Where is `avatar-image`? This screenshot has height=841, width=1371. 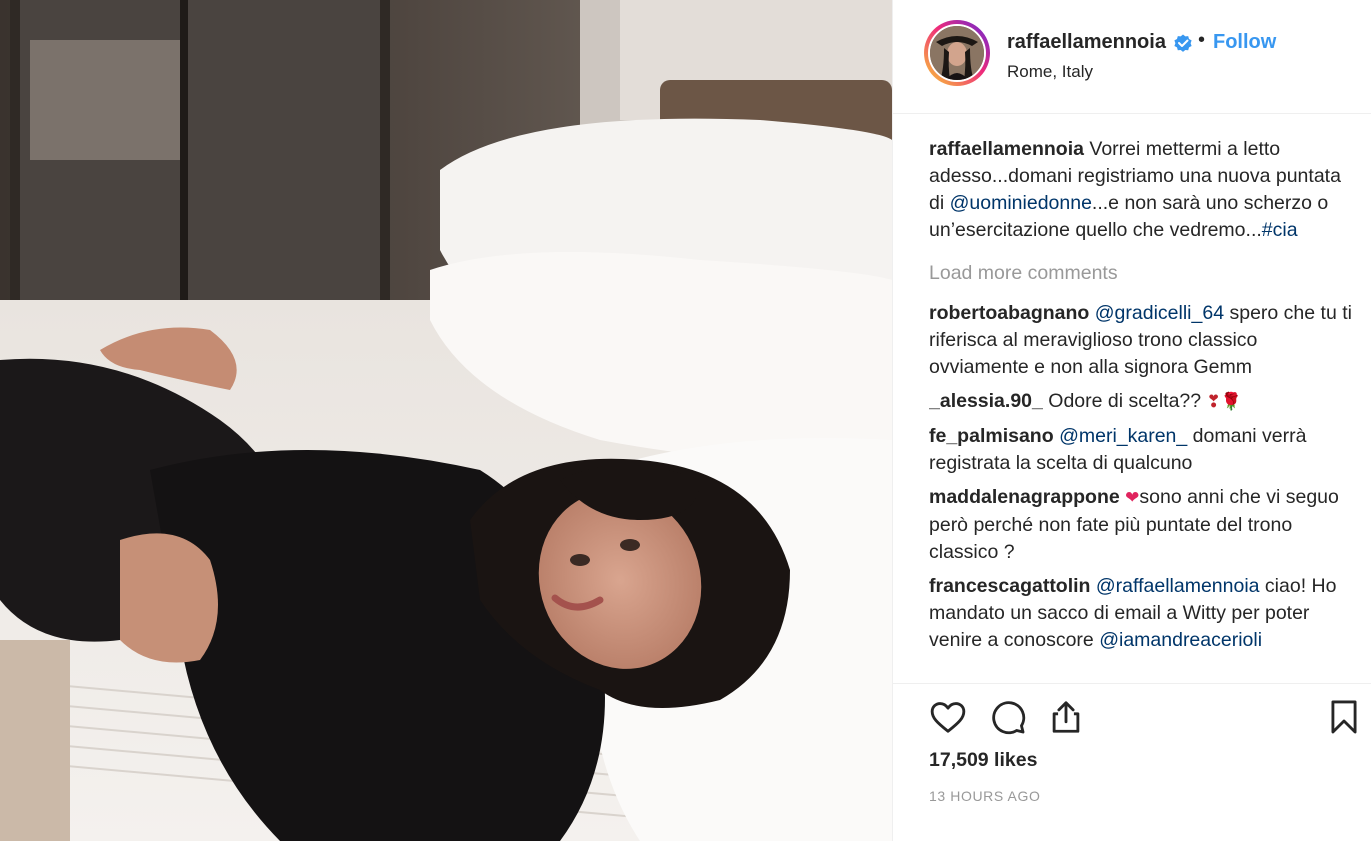
avatar-image is located at coordinates (957, 53).